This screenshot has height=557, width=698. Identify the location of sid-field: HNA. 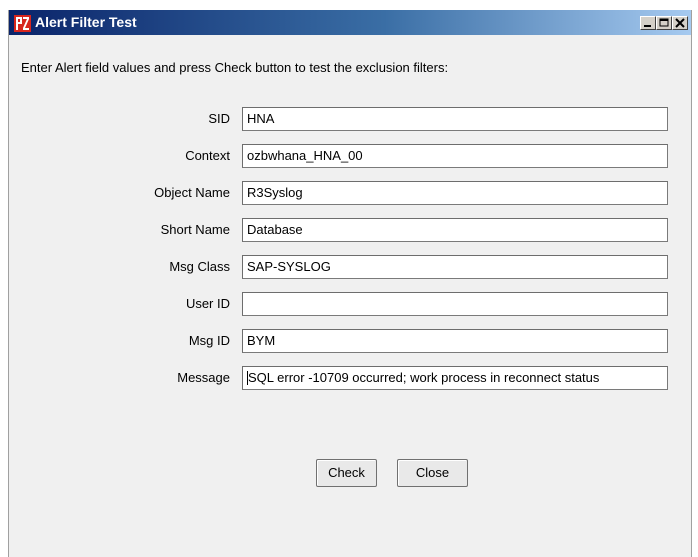
(455, 119).